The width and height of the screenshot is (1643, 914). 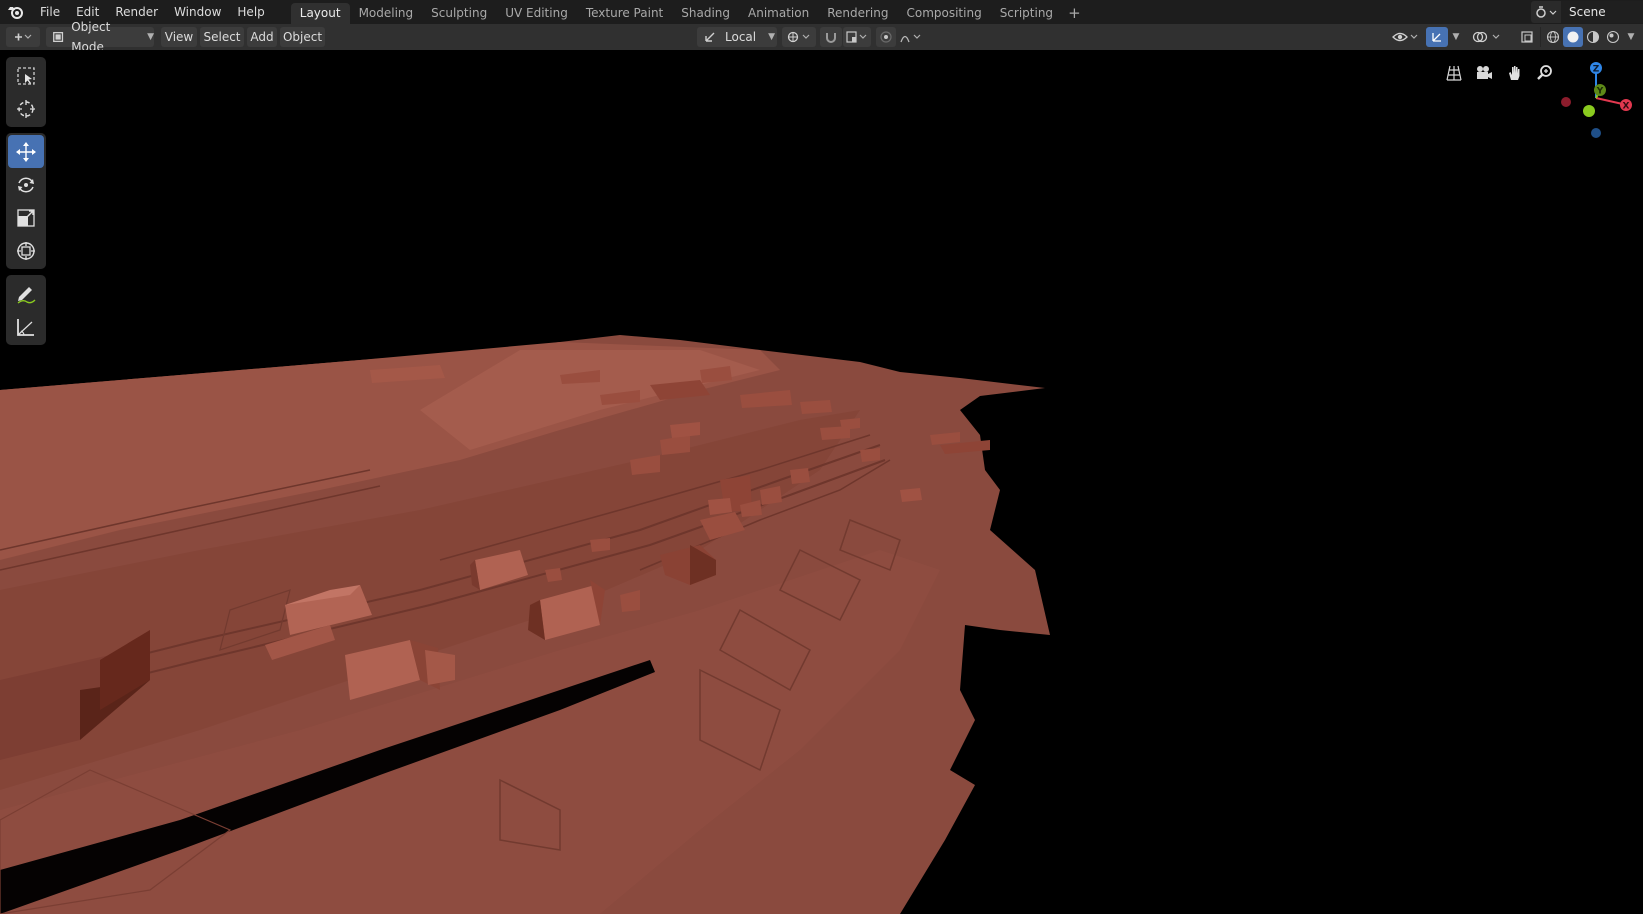 What do you see at coordinates (179, 37) in the screenshot?
I see `view-menu: View` at bounding box center [179, 37].